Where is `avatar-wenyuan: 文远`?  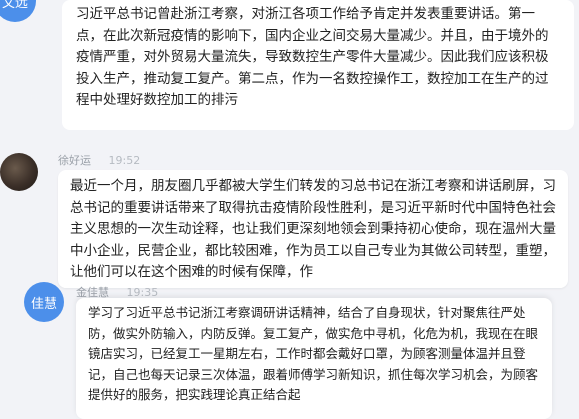 avatar-wenyuan: 文远 is located at coordinates (18, 11).